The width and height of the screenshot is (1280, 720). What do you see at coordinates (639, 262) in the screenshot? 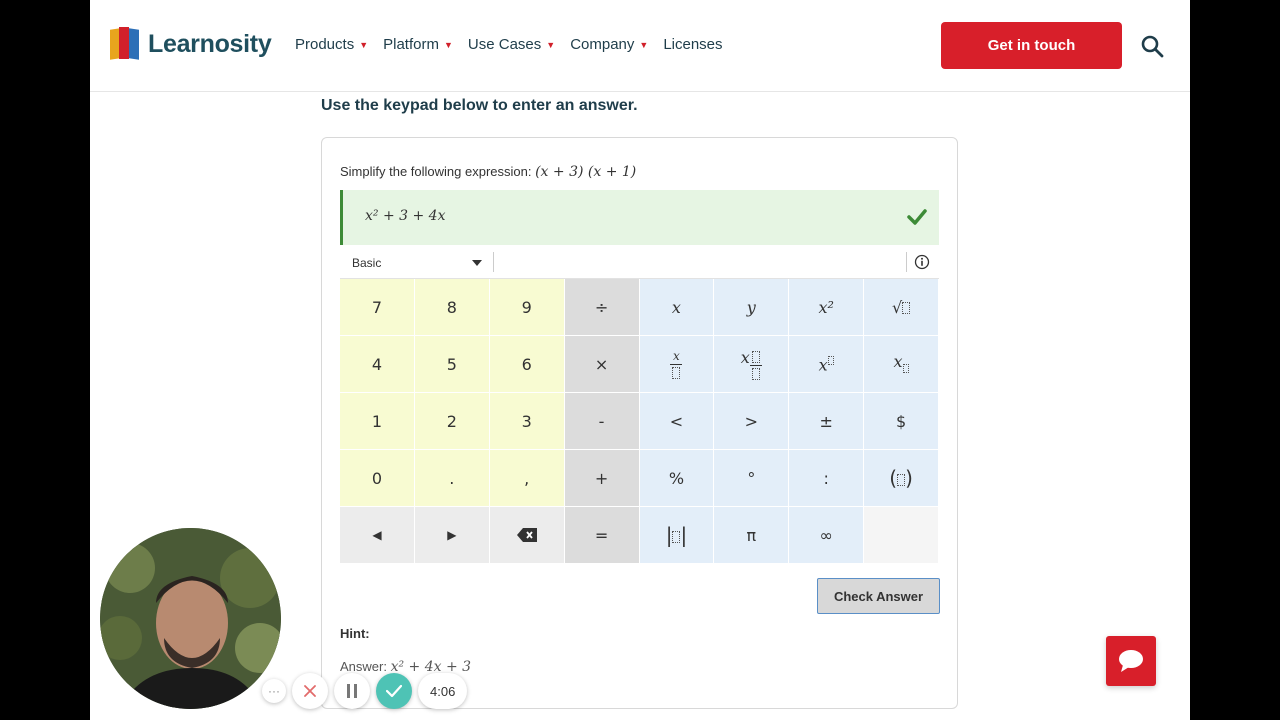
I see `keypad-toolbar: Basic` at bounding box center [639, 262].